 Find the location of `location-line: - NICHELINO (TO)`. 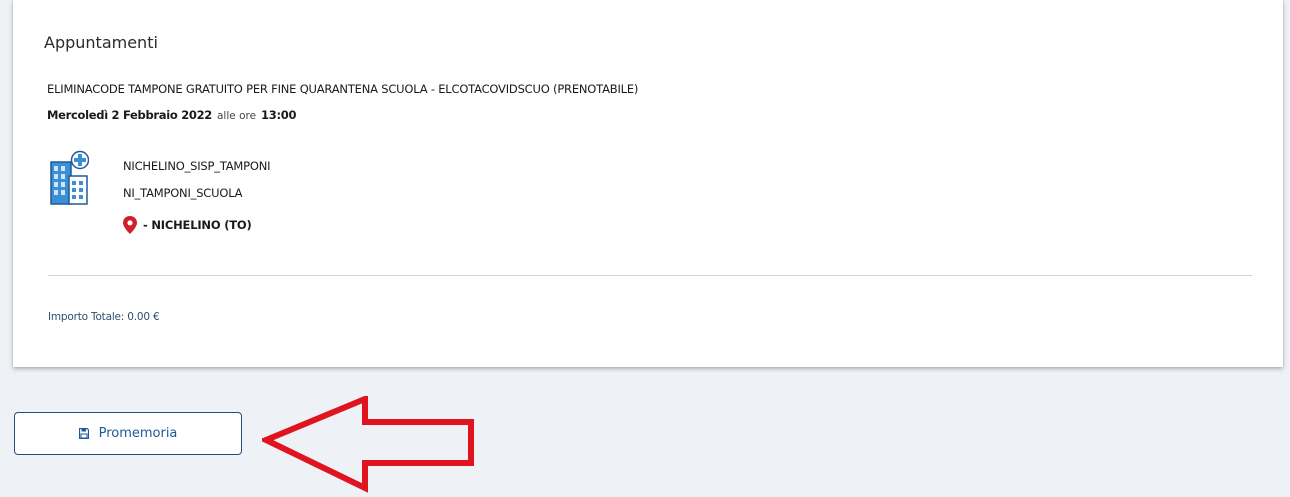

location-line: - NICHELINO (TO) is located at coordinates (187, 225).